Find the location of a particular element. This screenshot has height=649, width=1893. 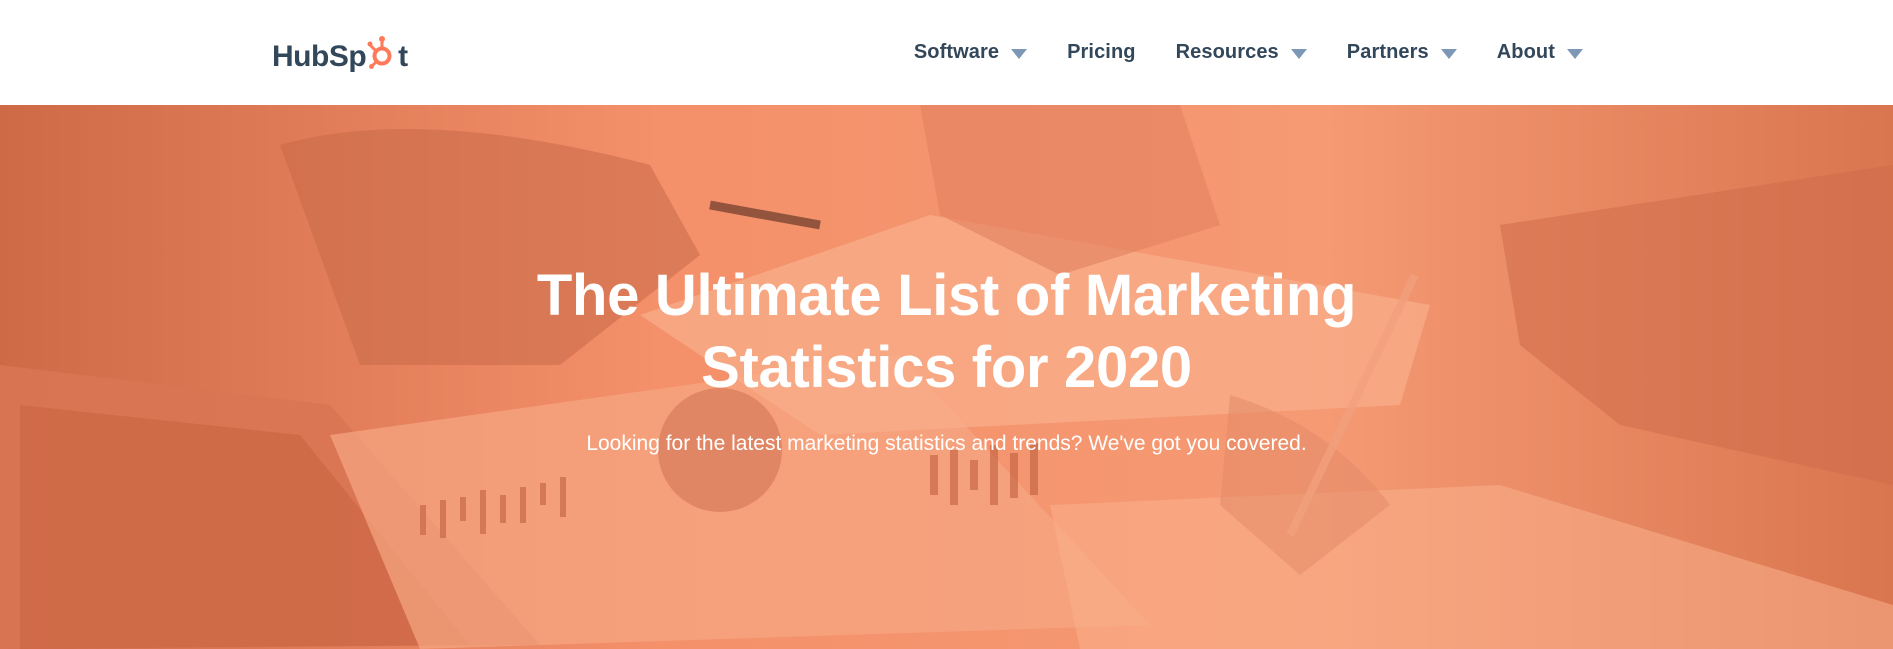

nav-label: Partners is located at coordinates (1387, 52).